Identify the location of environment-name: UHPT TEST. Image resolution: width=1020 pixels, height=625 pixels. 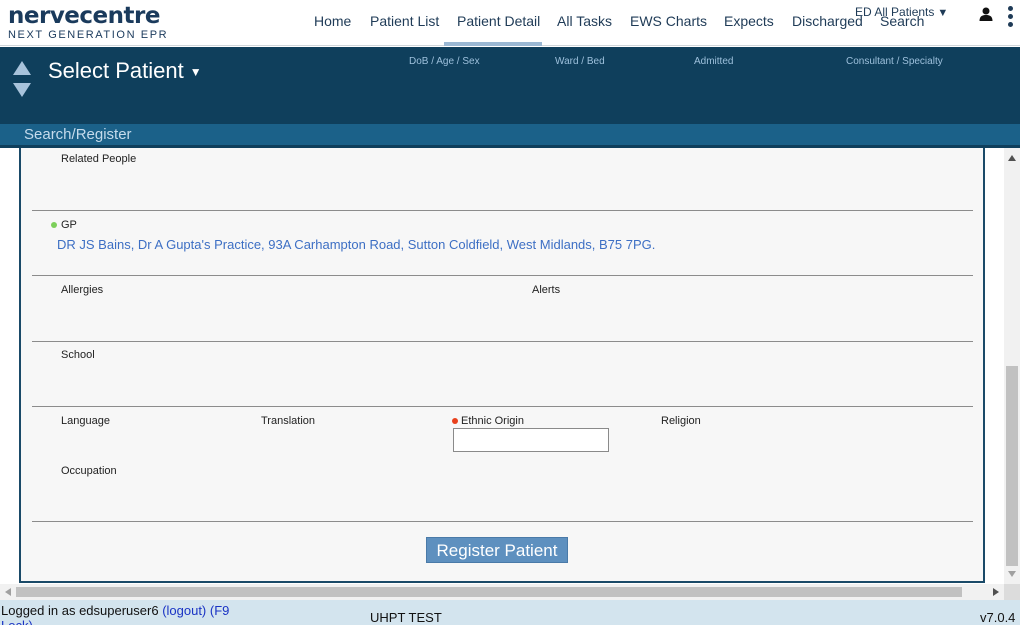
(406, 617).